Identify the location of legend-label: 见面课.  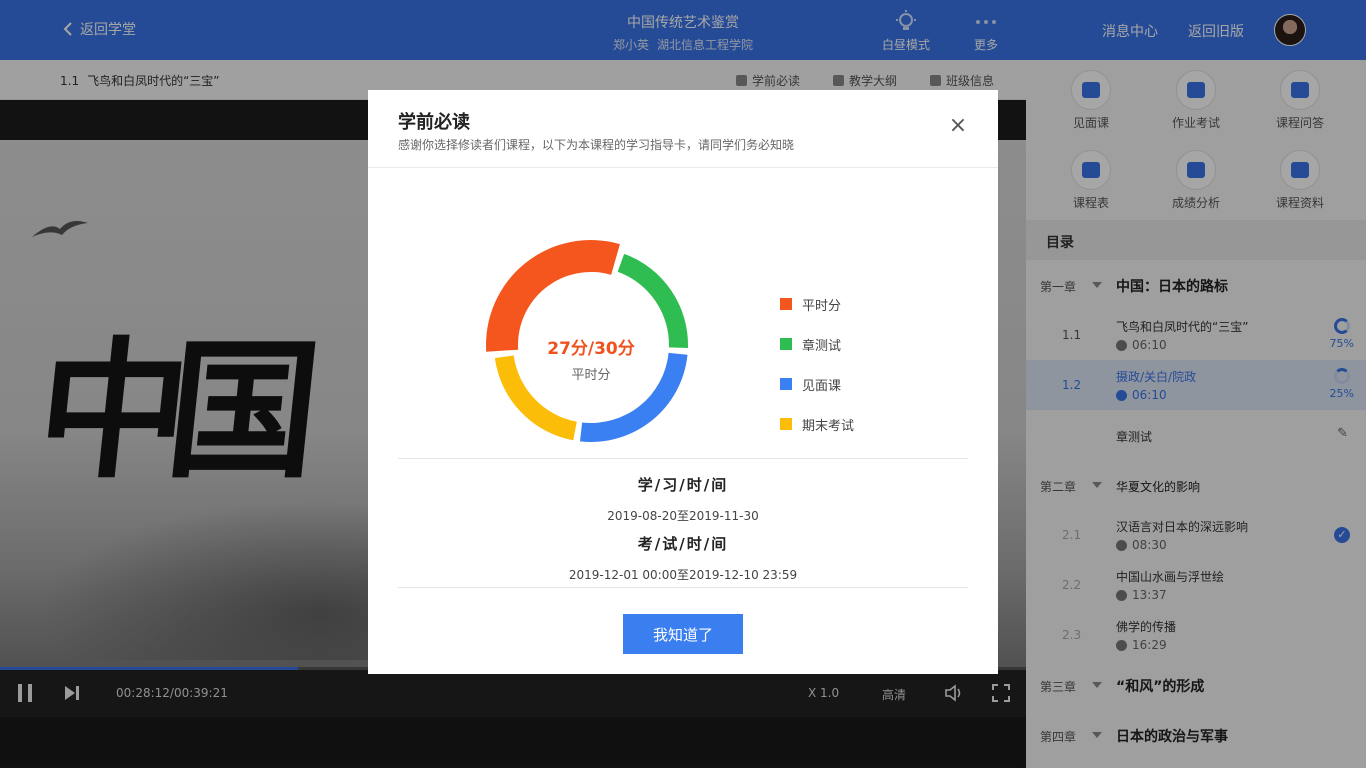
(822, 386).